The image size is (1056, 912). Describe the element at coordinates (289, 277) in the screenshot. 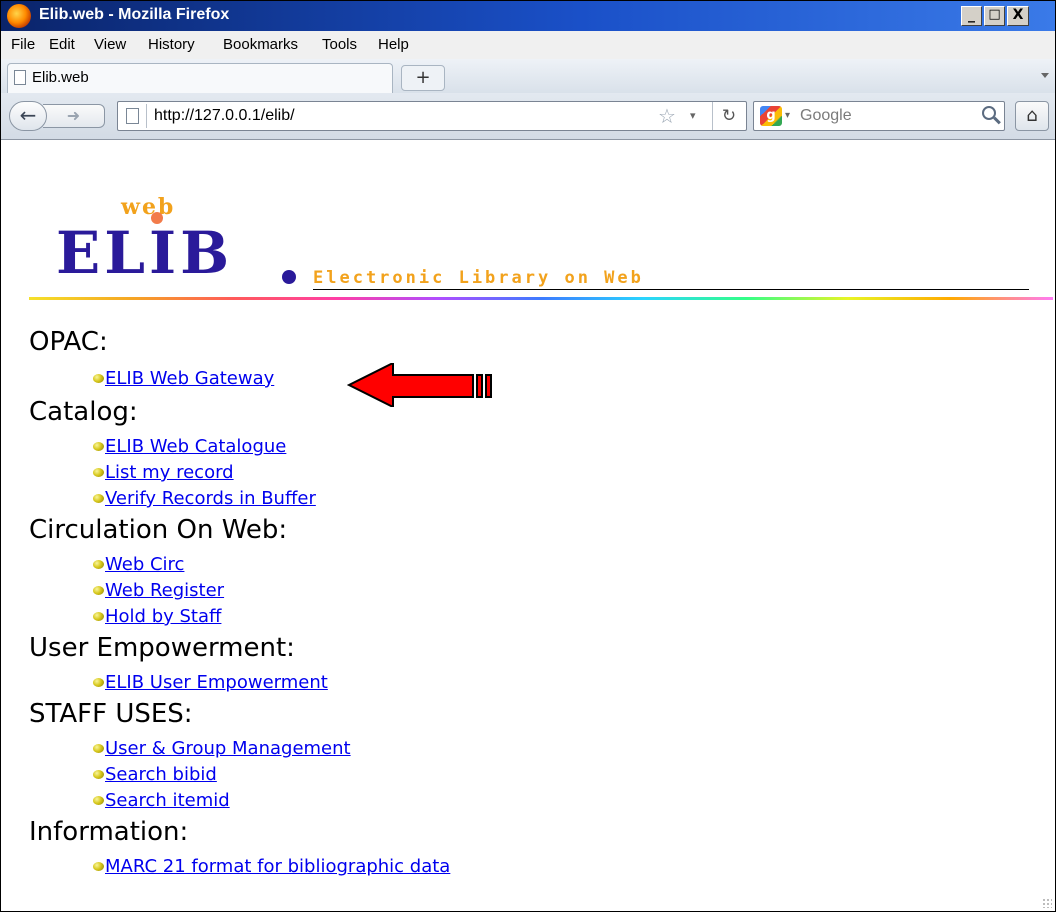

I see `logo-period-decoration` at that location.